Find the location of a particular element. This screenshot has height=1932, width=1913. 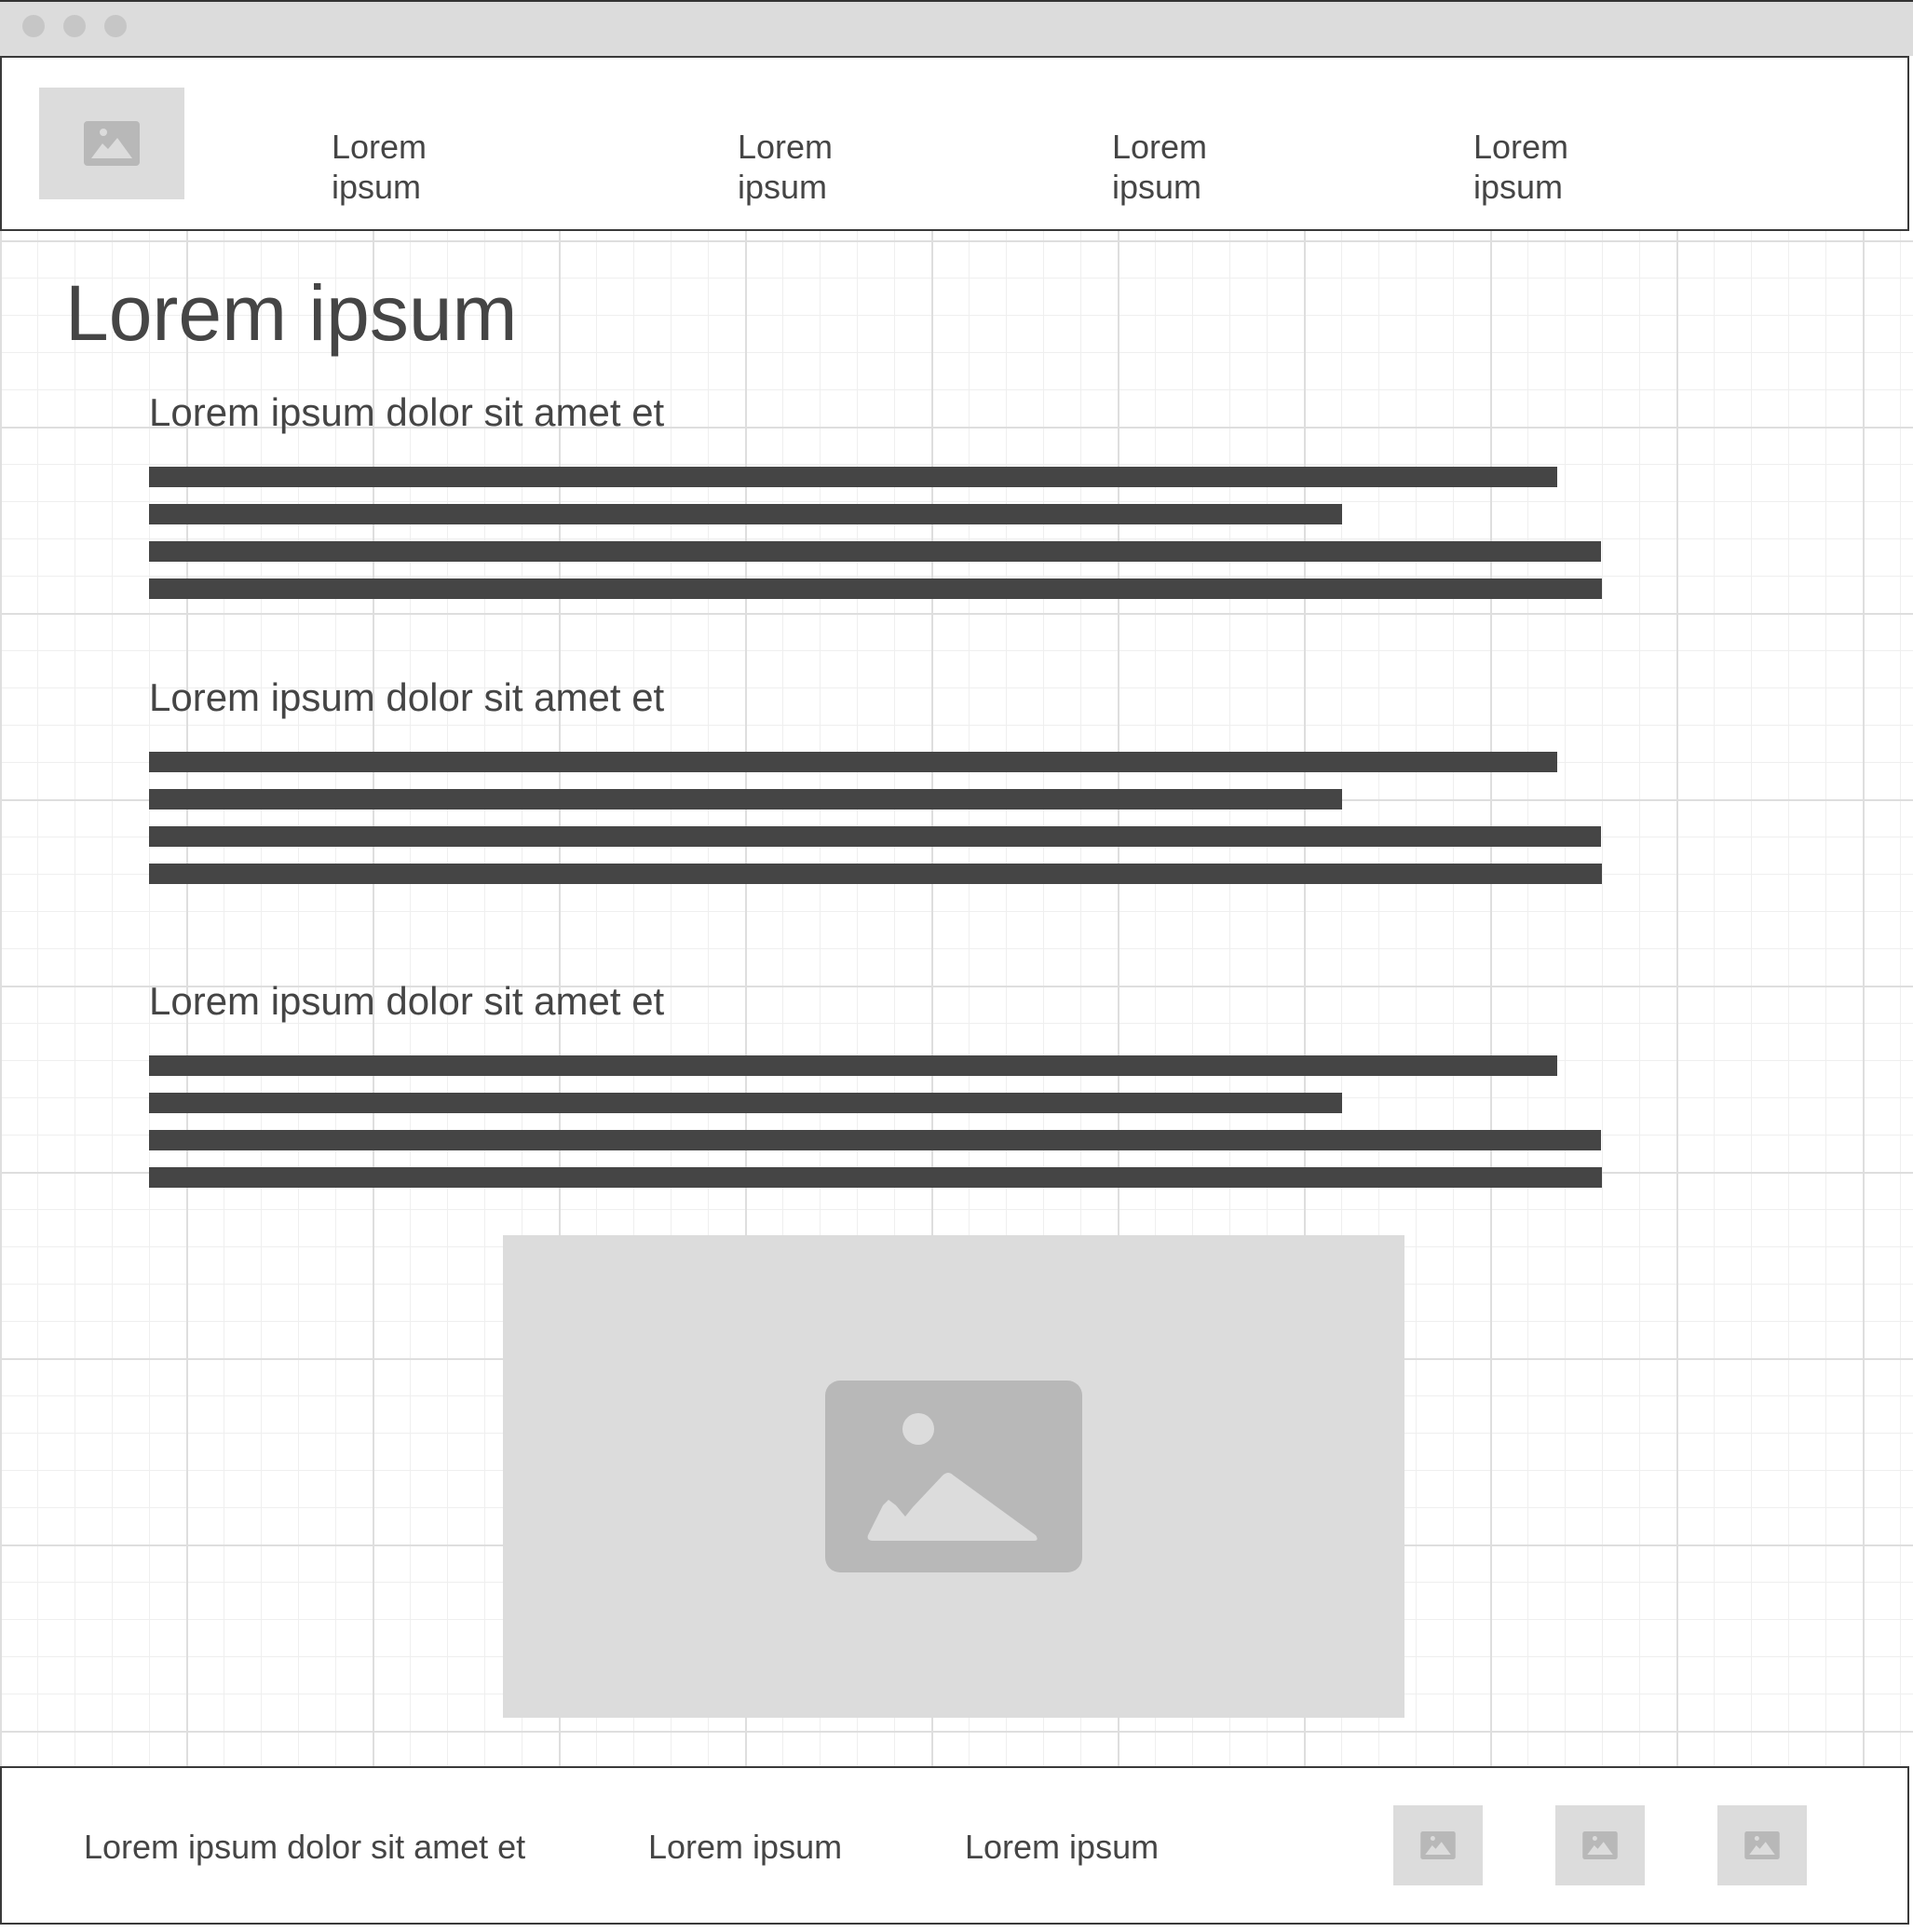

nav-item-2: Lorem ipsum is located at coordinates (831, 167).